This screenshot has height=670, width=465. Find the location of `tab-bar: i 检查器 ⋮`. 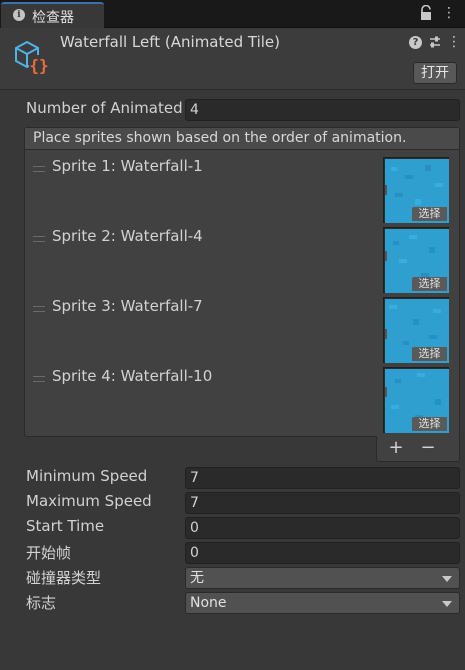

tab-bar: i 检查器 ⋮ is located at coordinates (232, 14).